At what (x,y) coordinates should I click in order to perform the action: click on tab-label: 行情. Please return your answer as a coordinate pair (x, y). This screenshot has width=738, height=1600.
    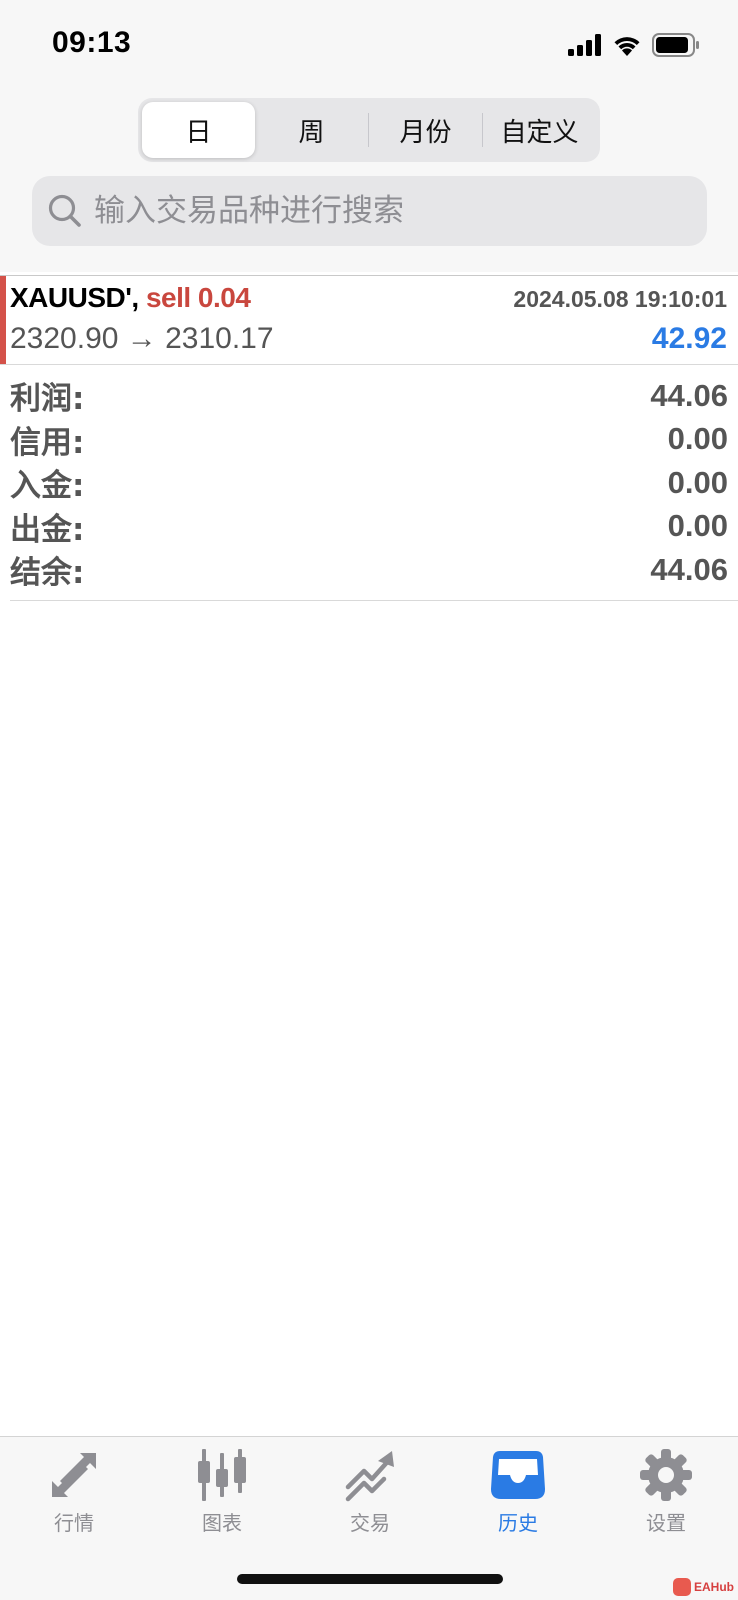
    Looking at the image, I should click on (74, 1523).